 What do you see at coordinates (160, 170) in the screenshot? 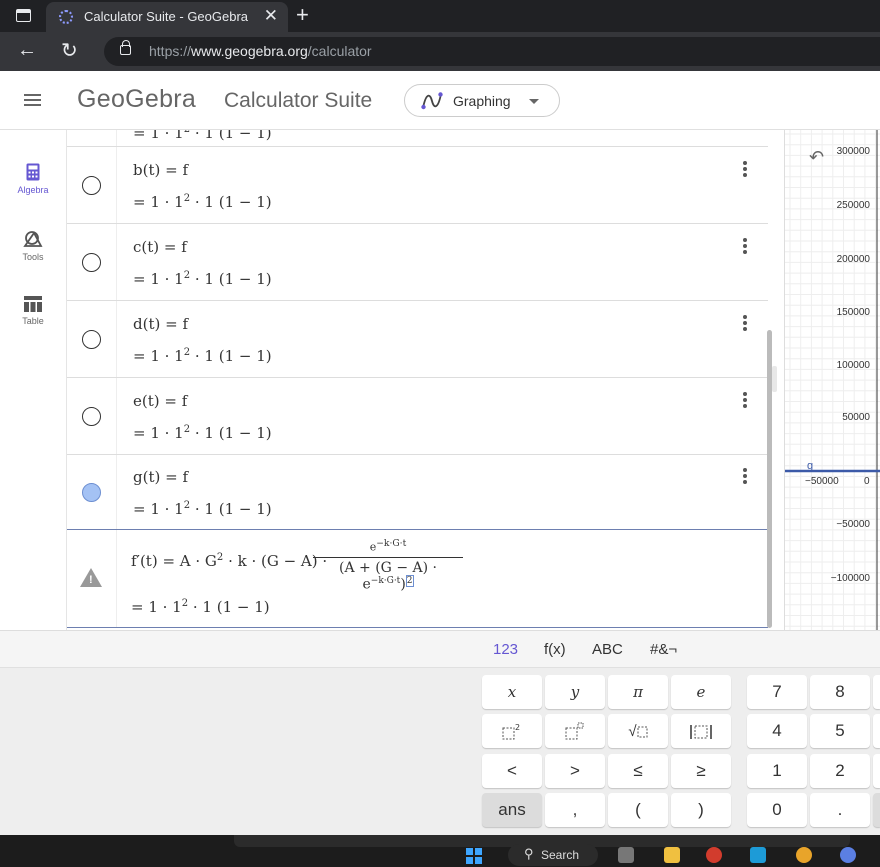
I see `row-definition: b(t) = f` at bounding box center [160, 170].